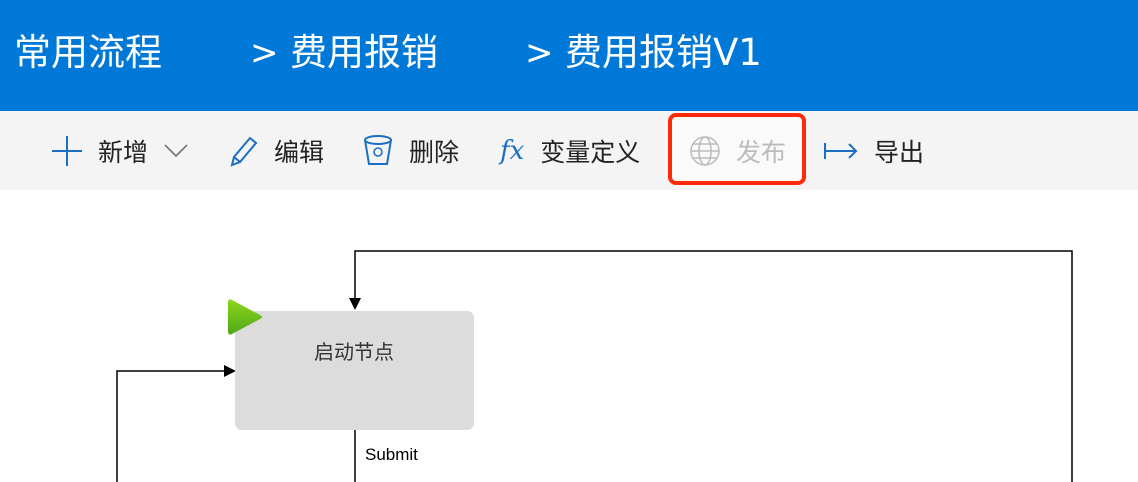 The width and height of the screenshot is (1138, 482). I want to click on start-node-label: 启动节点, so click(354, 352).